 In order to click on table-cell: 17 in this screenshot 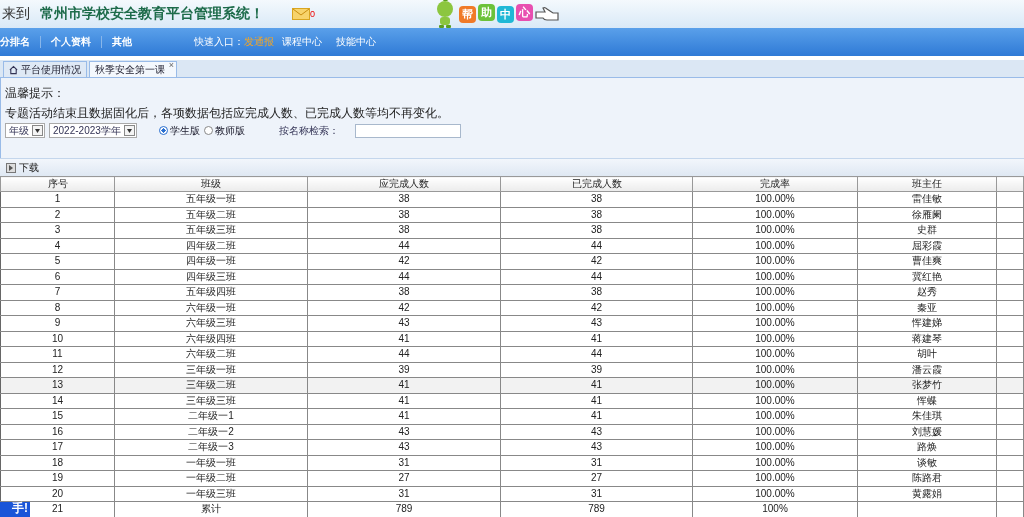, I will do `click(57, 447)`.